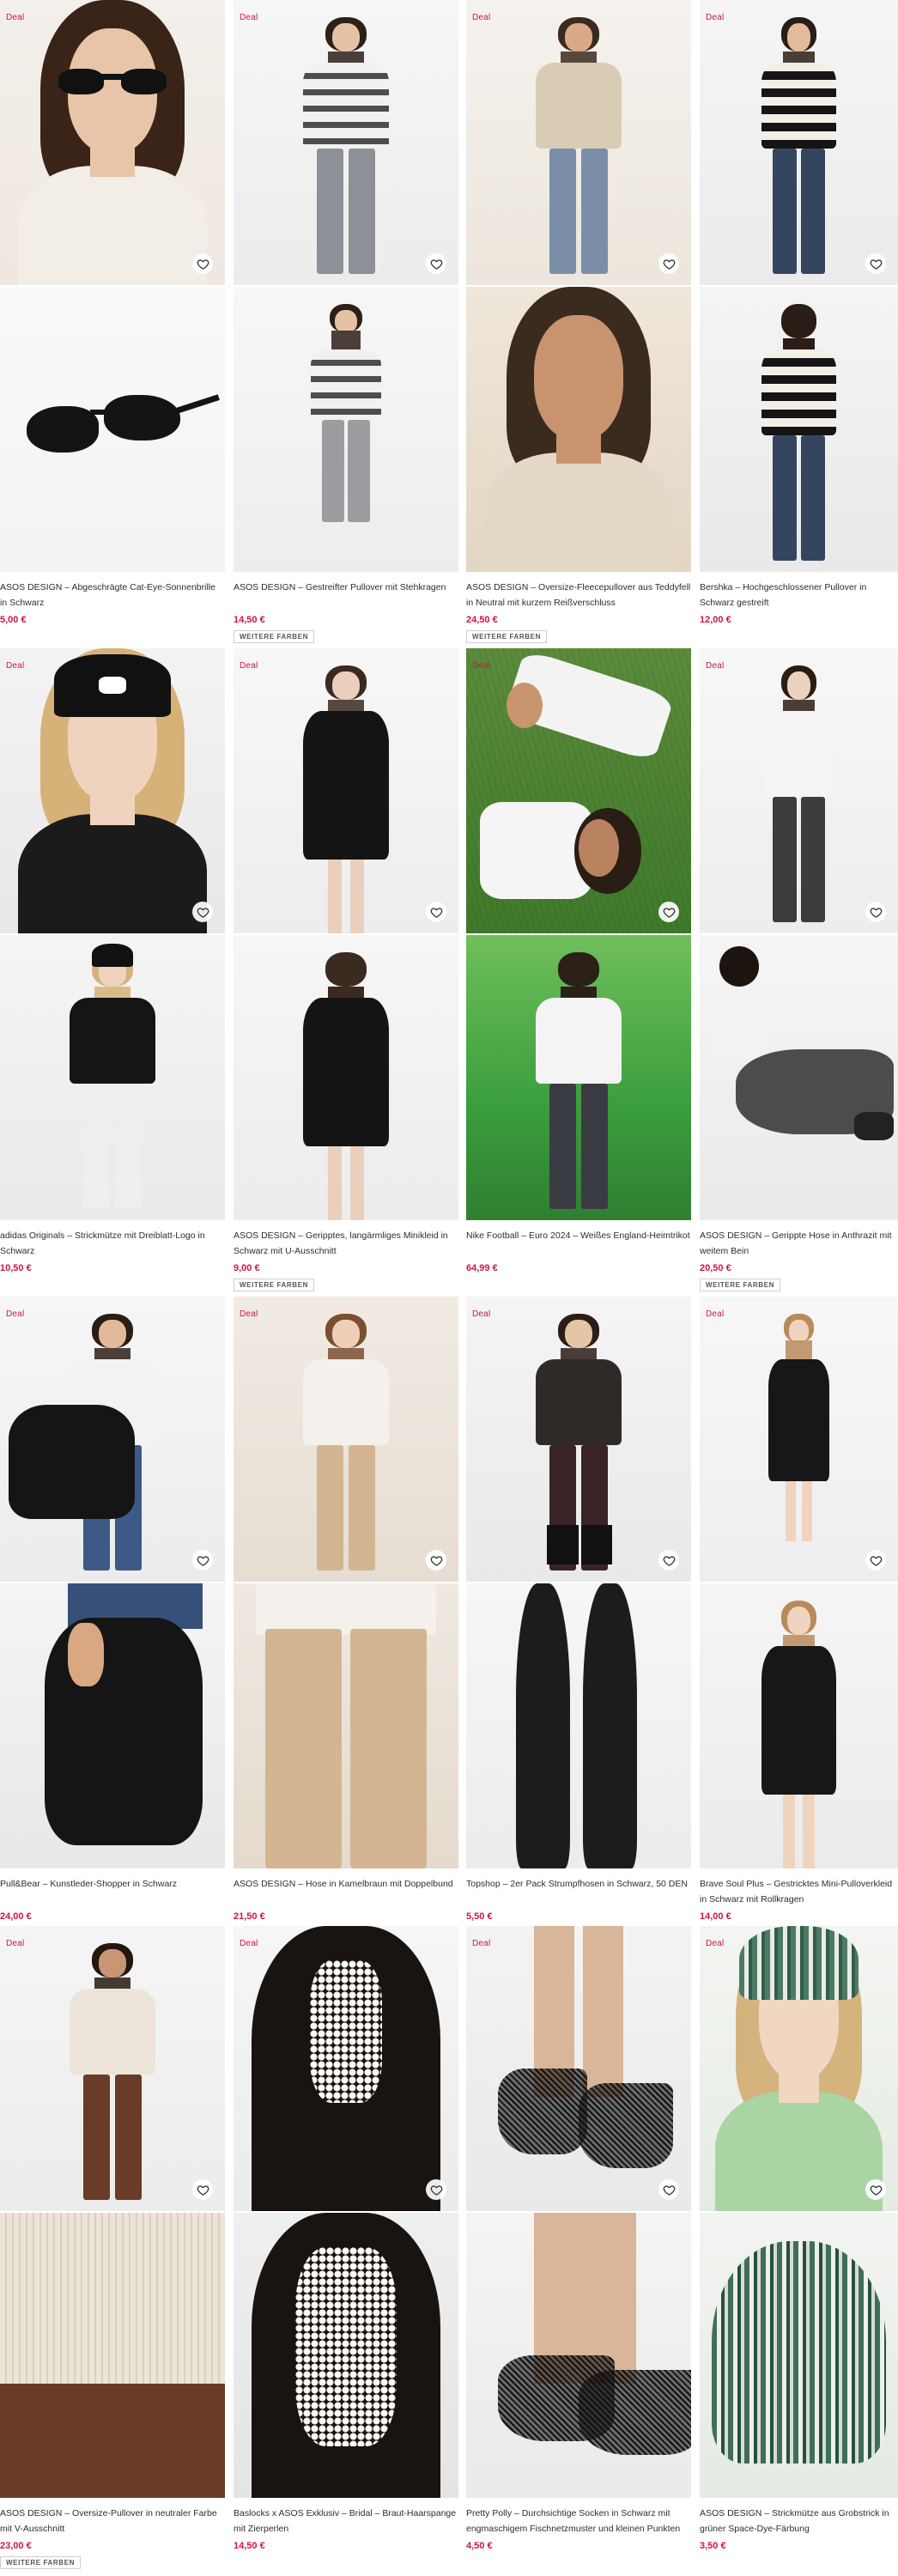 Image resolution: width=898 pixels, height=2576 pixels. I want to click on bag-shape, so click(72, 1462).